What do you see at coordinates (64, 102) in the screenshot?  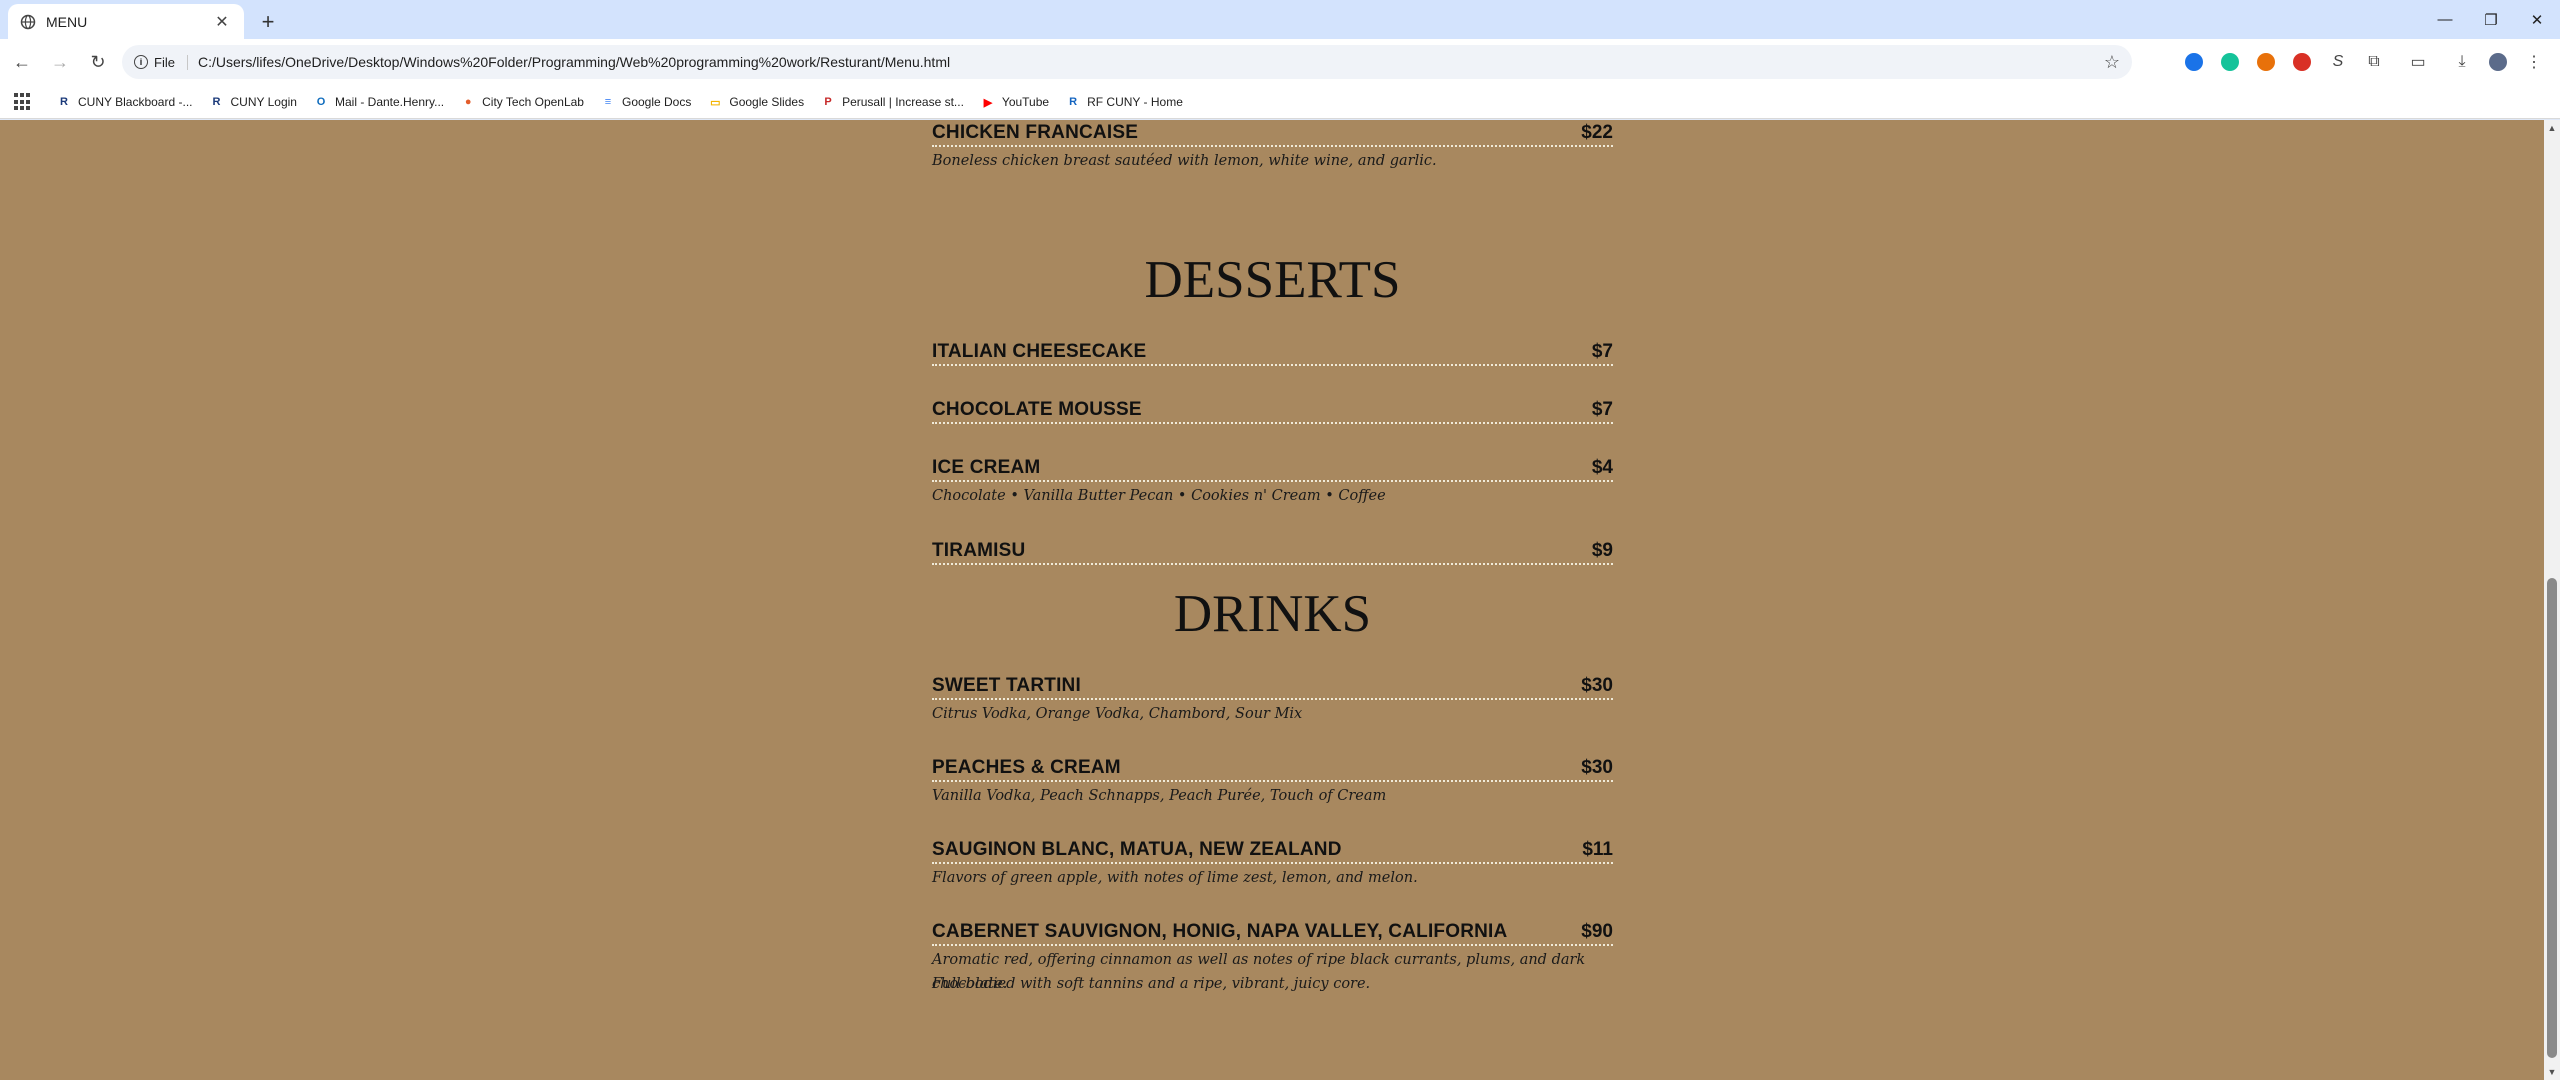 I see `blackboard-icon: R` at bounding box center [64, 102].